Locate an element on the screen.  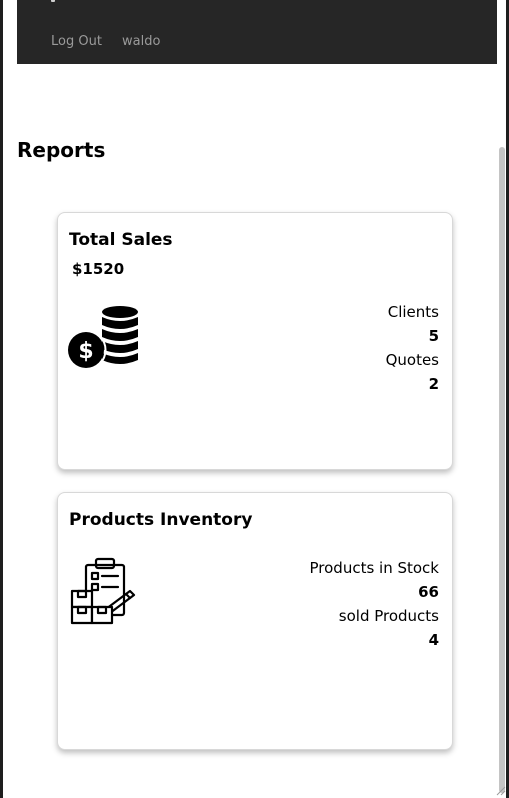
logout-link: Log Out is located at coordinates (76, 41).